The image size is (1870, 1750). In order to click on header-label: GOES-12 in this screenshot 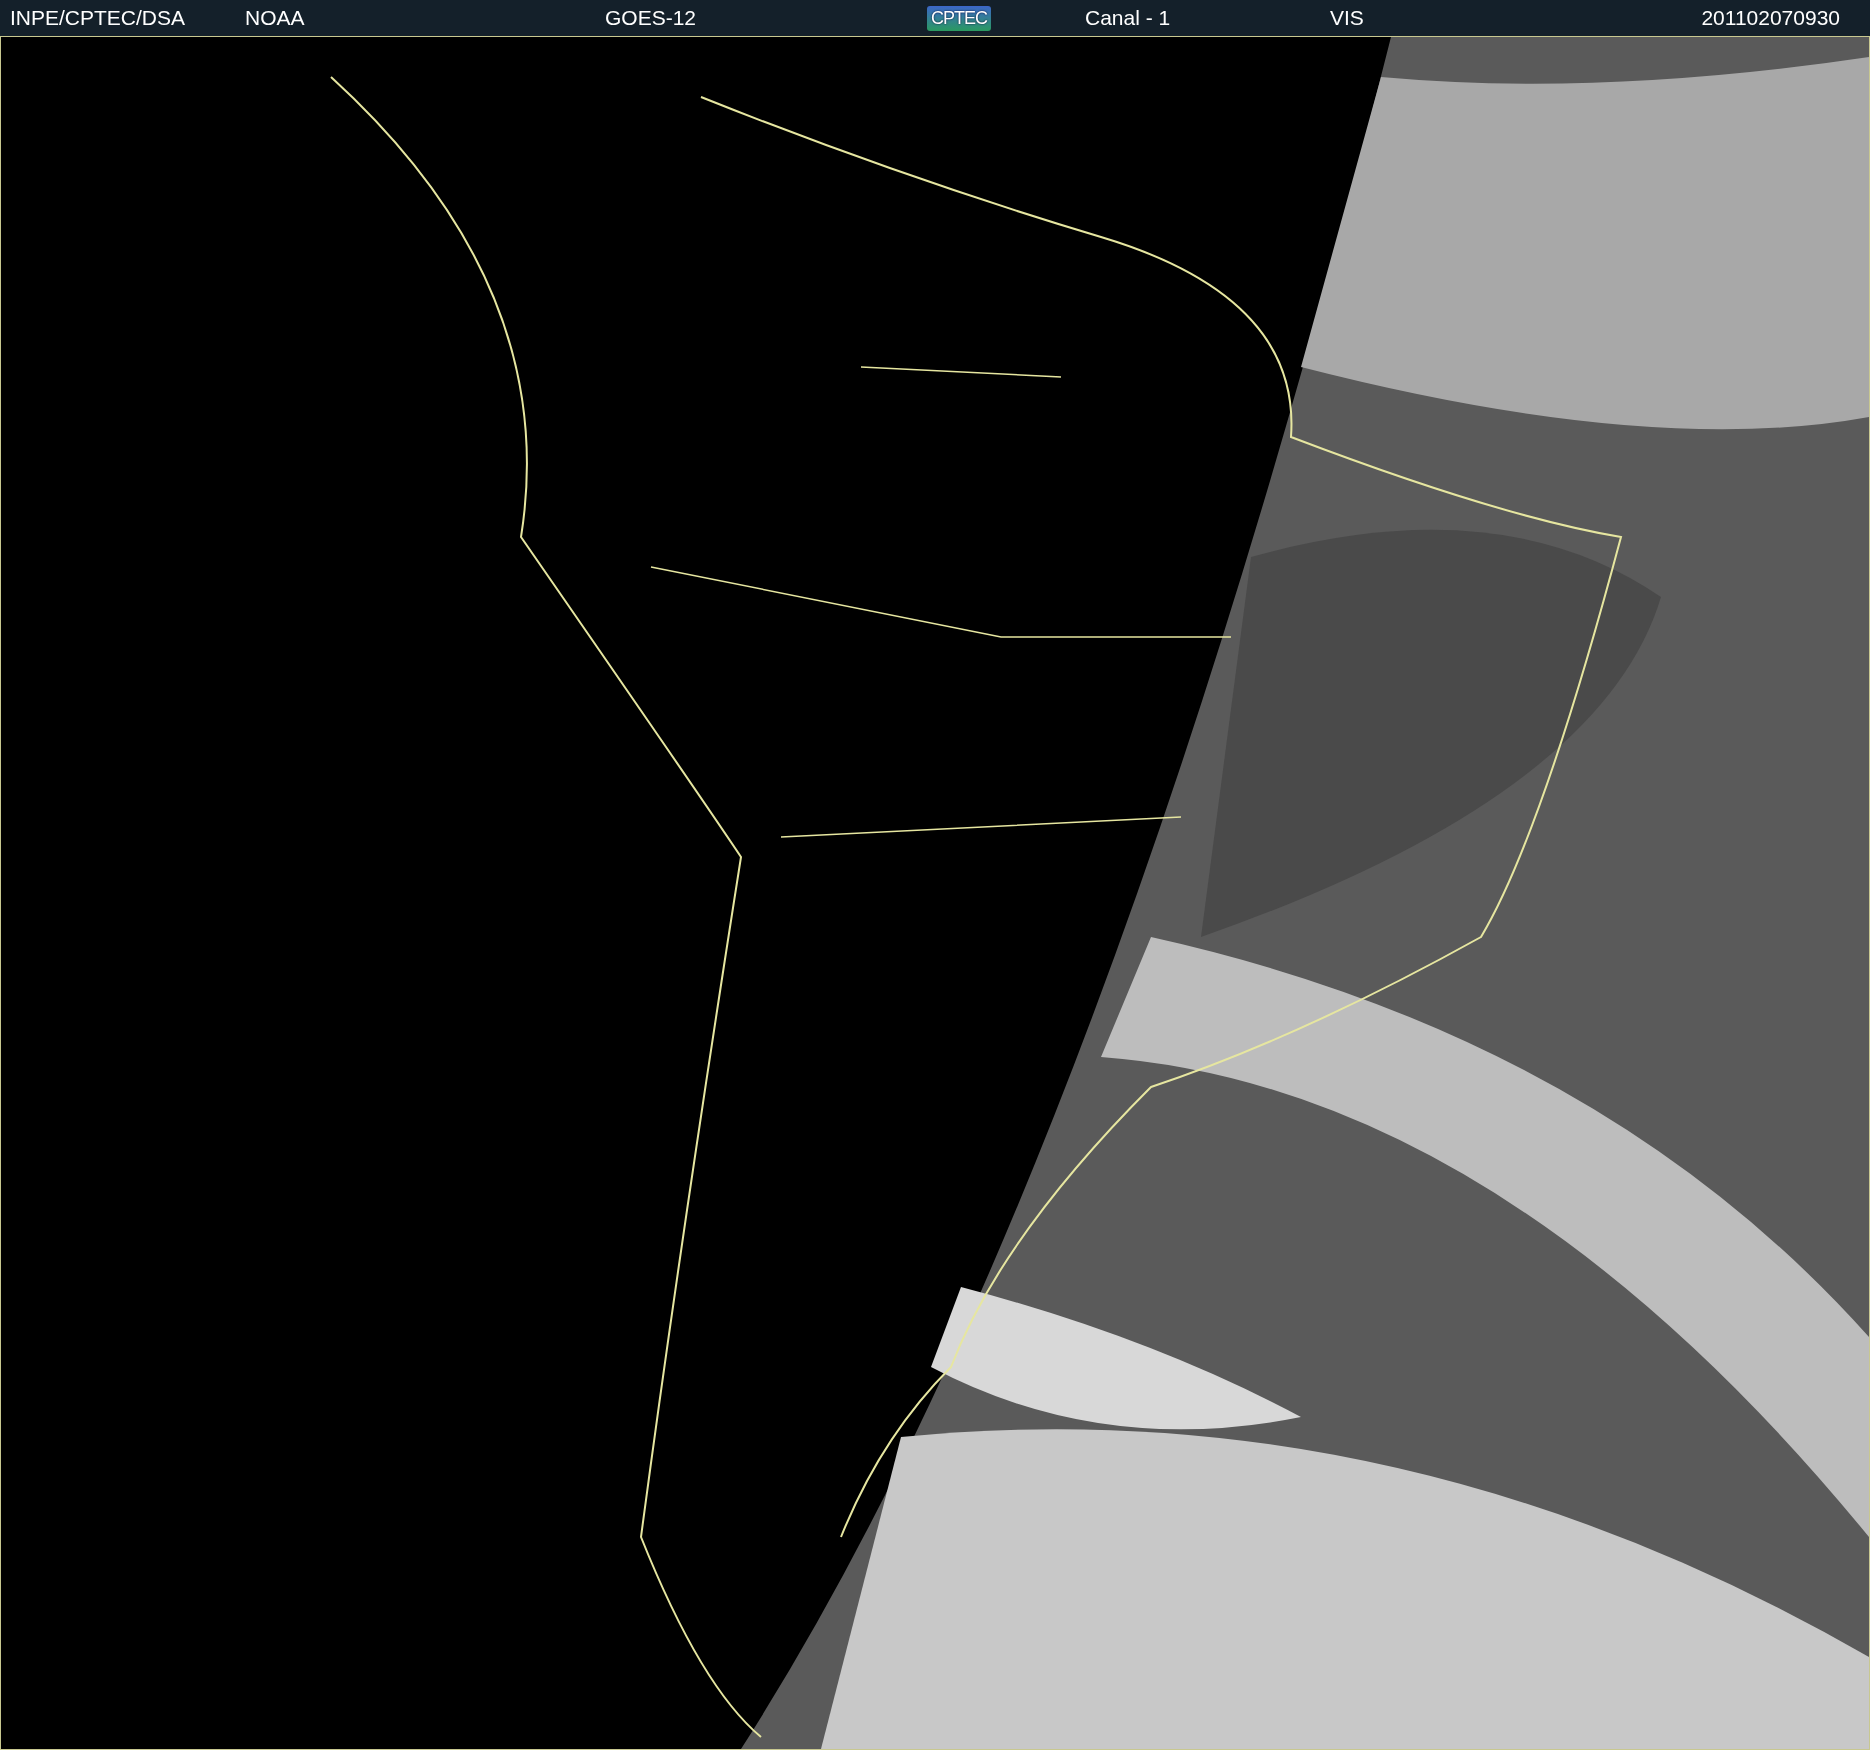, I will do `click(651, 18)`.